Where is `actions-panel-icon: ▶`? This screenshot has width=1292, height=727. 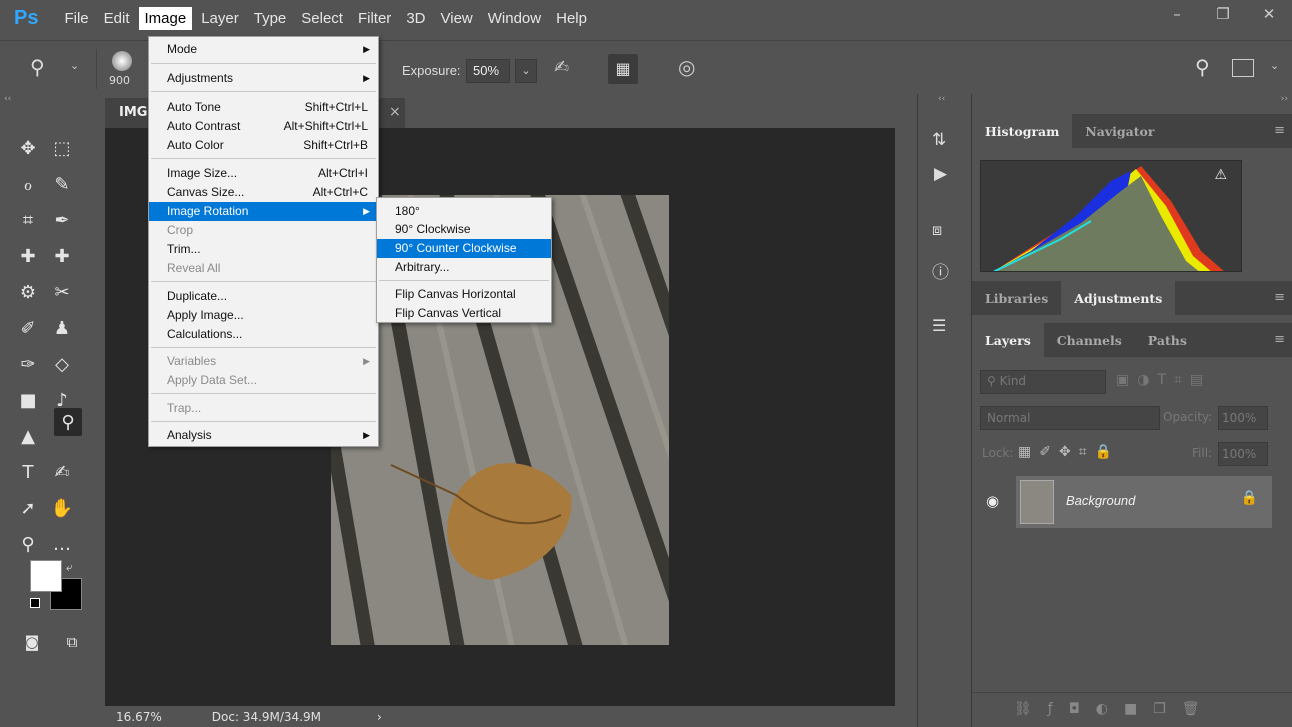
actions-panel-icon: ▶ is located at coordinates (940, 174).